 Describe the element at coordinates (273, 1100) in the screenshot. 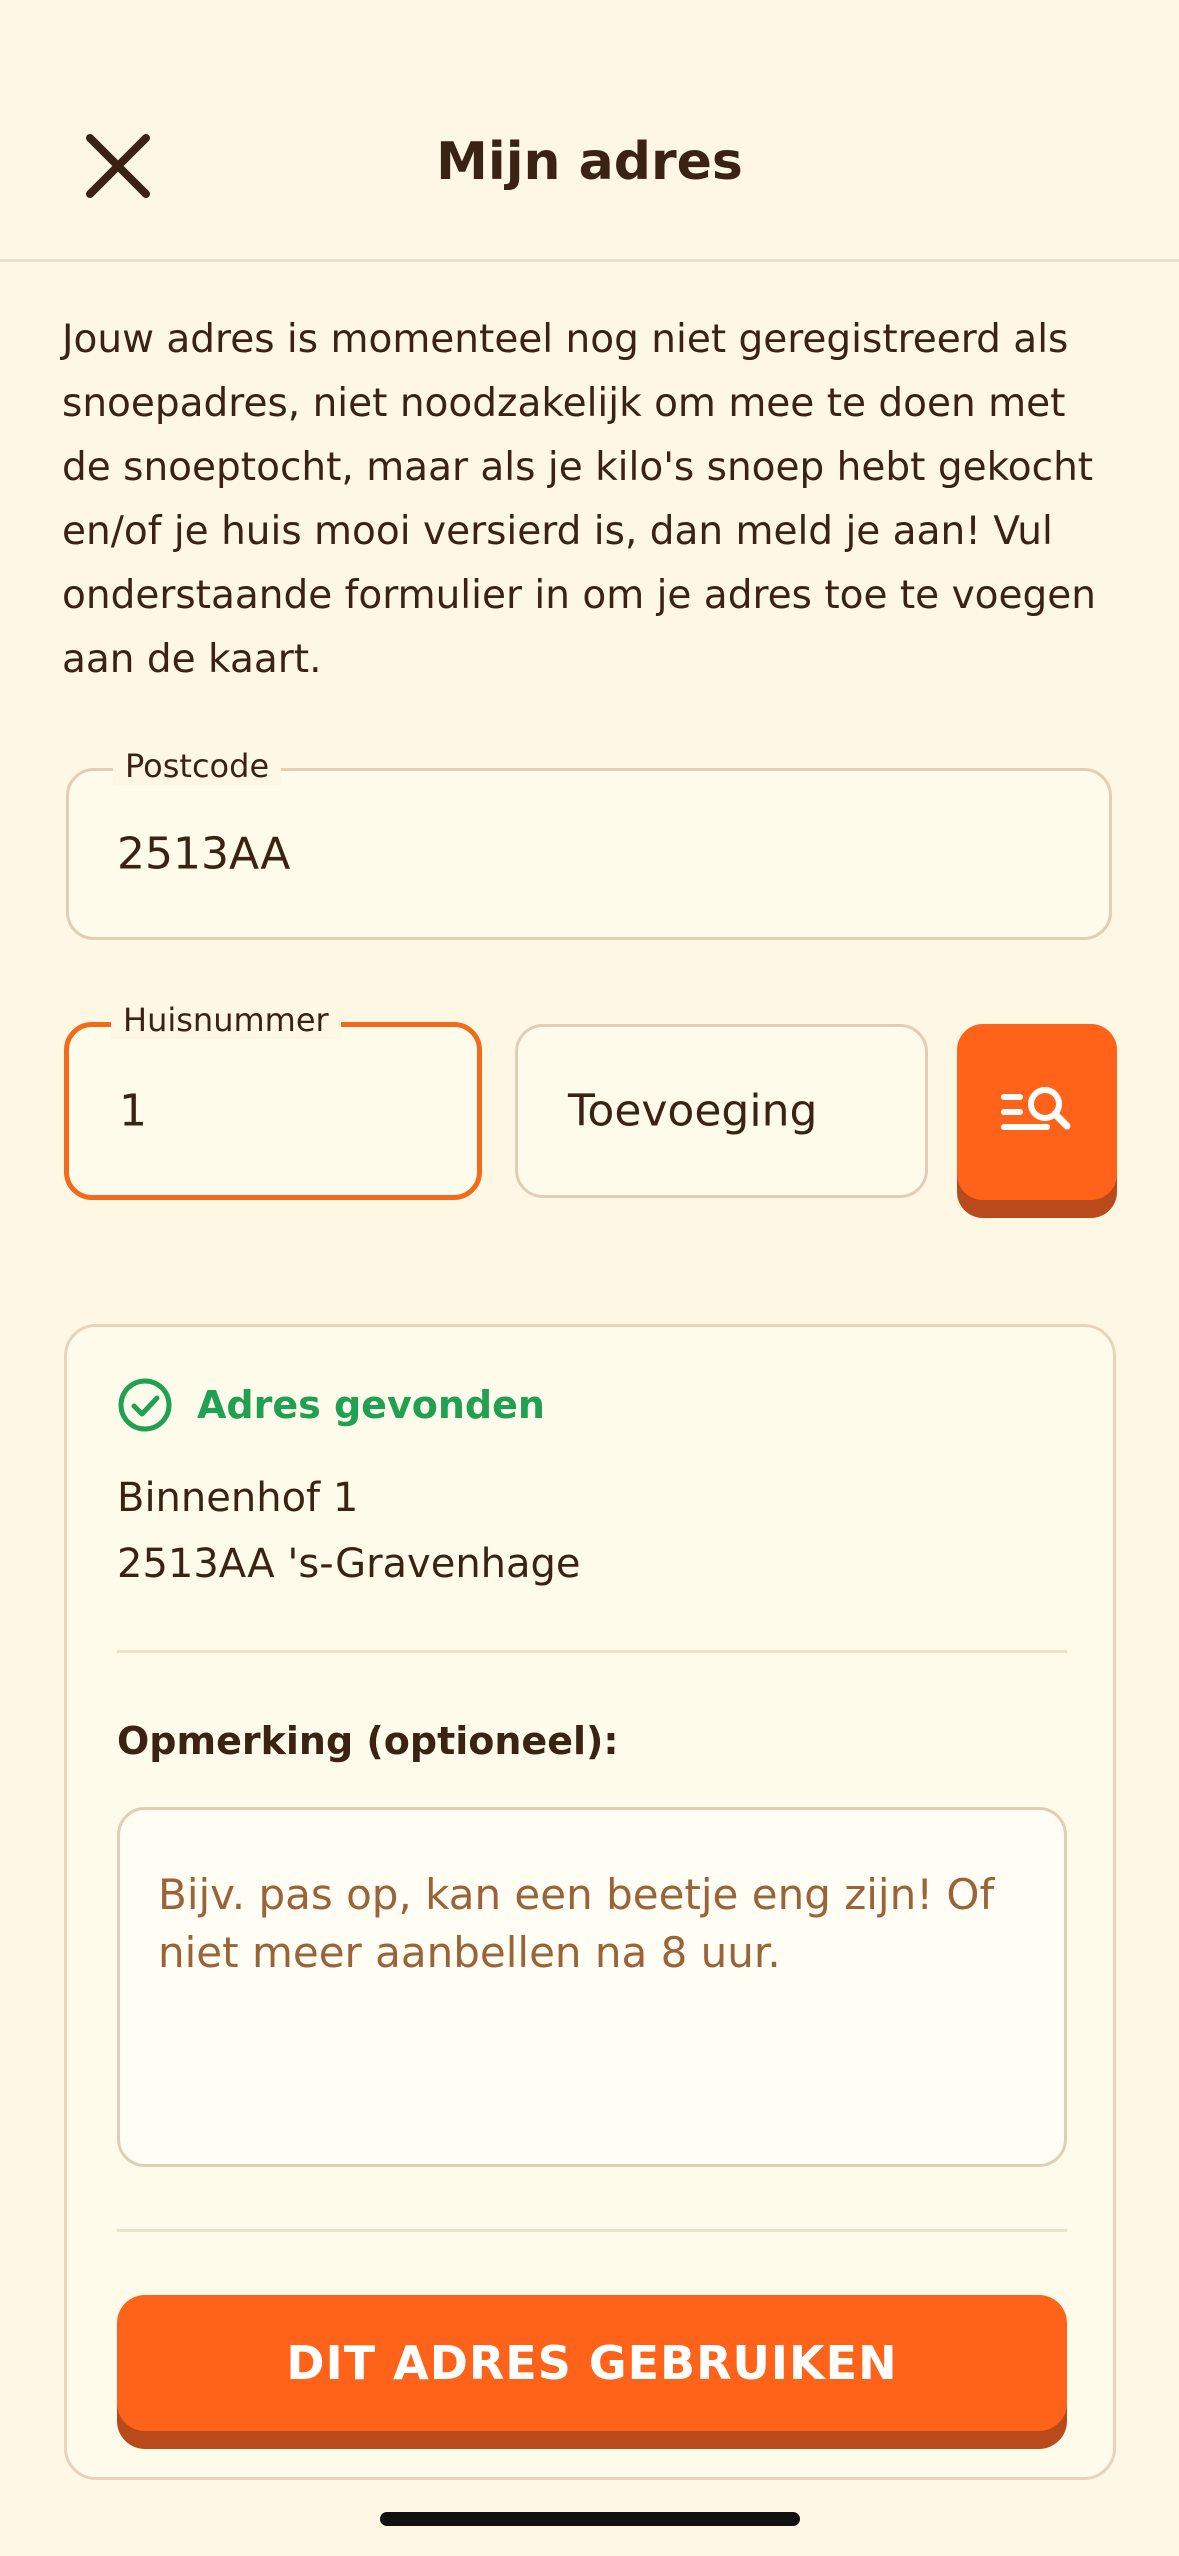

I see `huisnummer-field: Huisnummer 1` at that location.